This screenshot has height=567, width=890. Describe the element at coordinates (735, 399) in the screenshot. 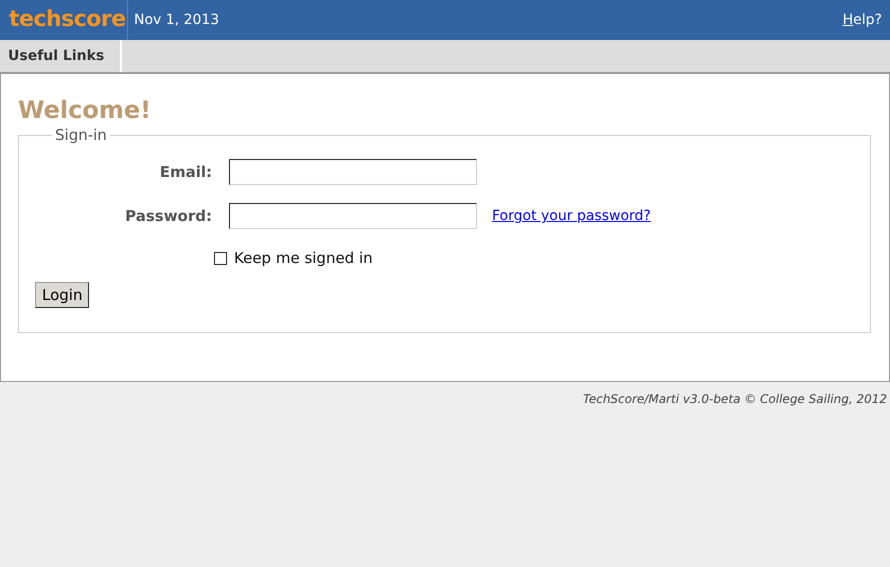

I see `footer-text: TechScore/Marti v3.0-beta © College Sailing, 2012` at that location.